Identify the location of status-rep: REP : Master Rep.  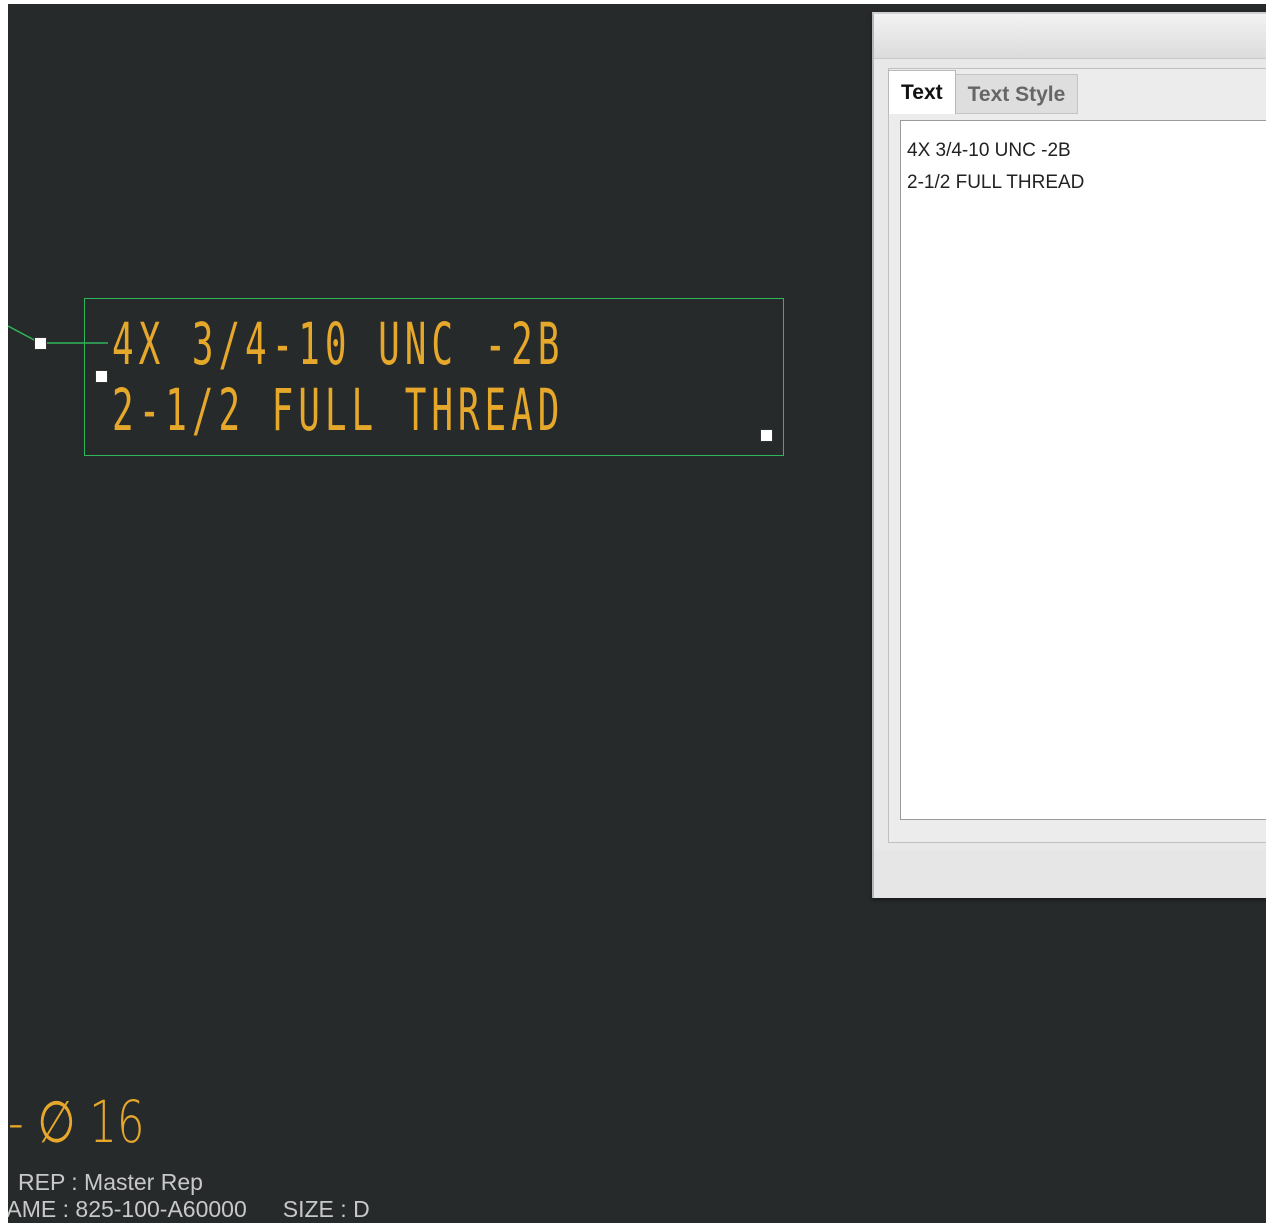
(110, 1182).